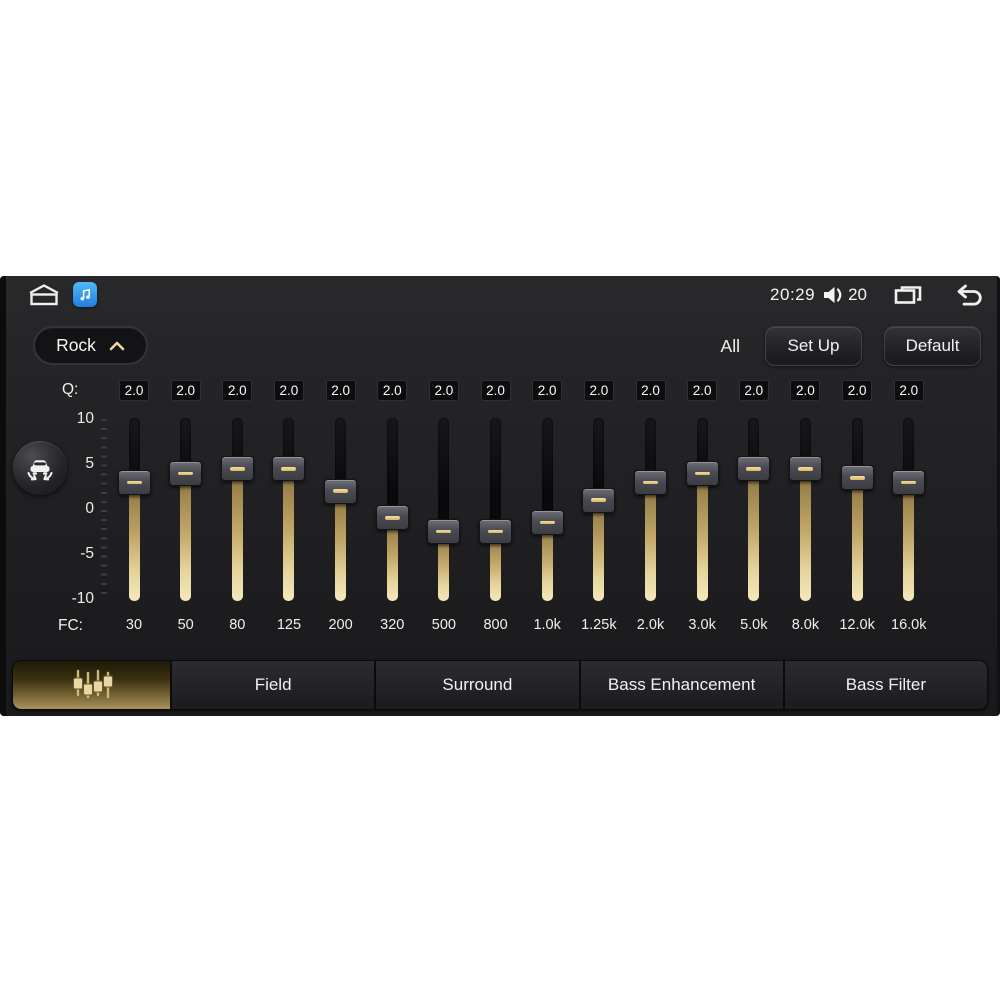 The width and height of the screenshot is (1000, 1000). Describe the element at coordinates (392, 496) in the screenshot. I see `eq-band-320: 2.0 320` at that location.